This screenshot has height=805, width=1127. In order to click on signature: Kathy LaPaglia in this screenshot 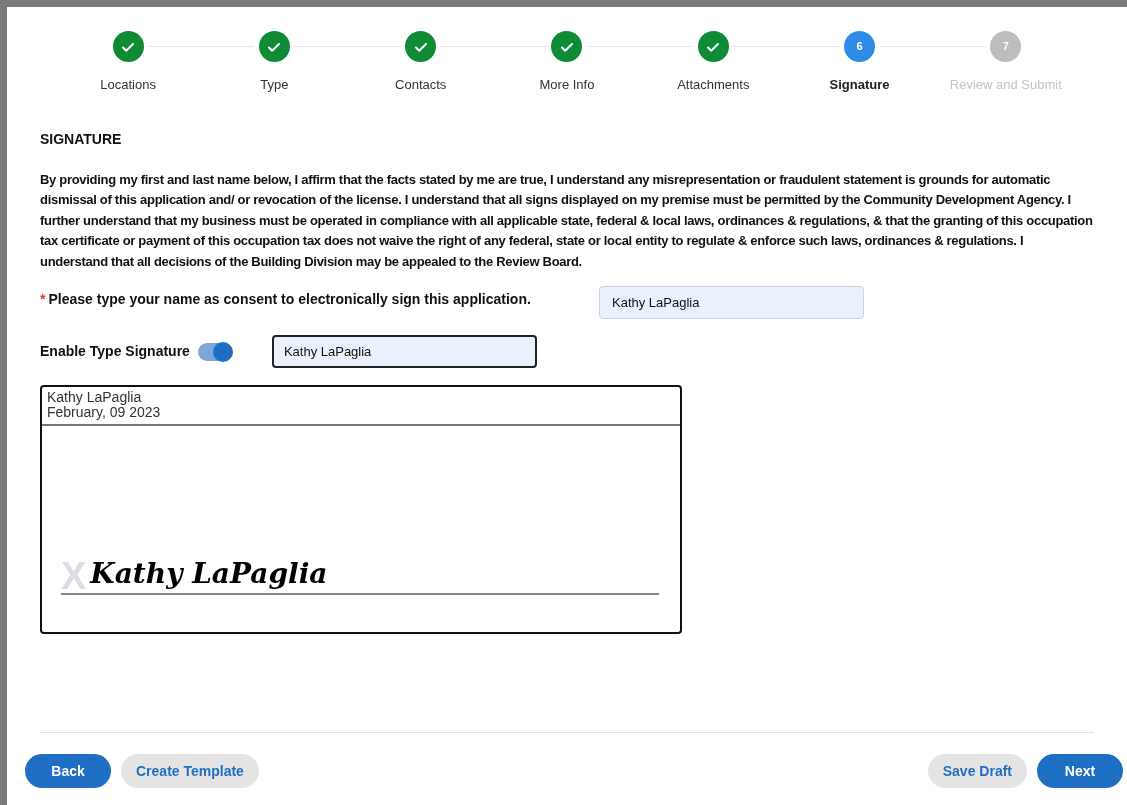, I will do `click(209, 574)`.